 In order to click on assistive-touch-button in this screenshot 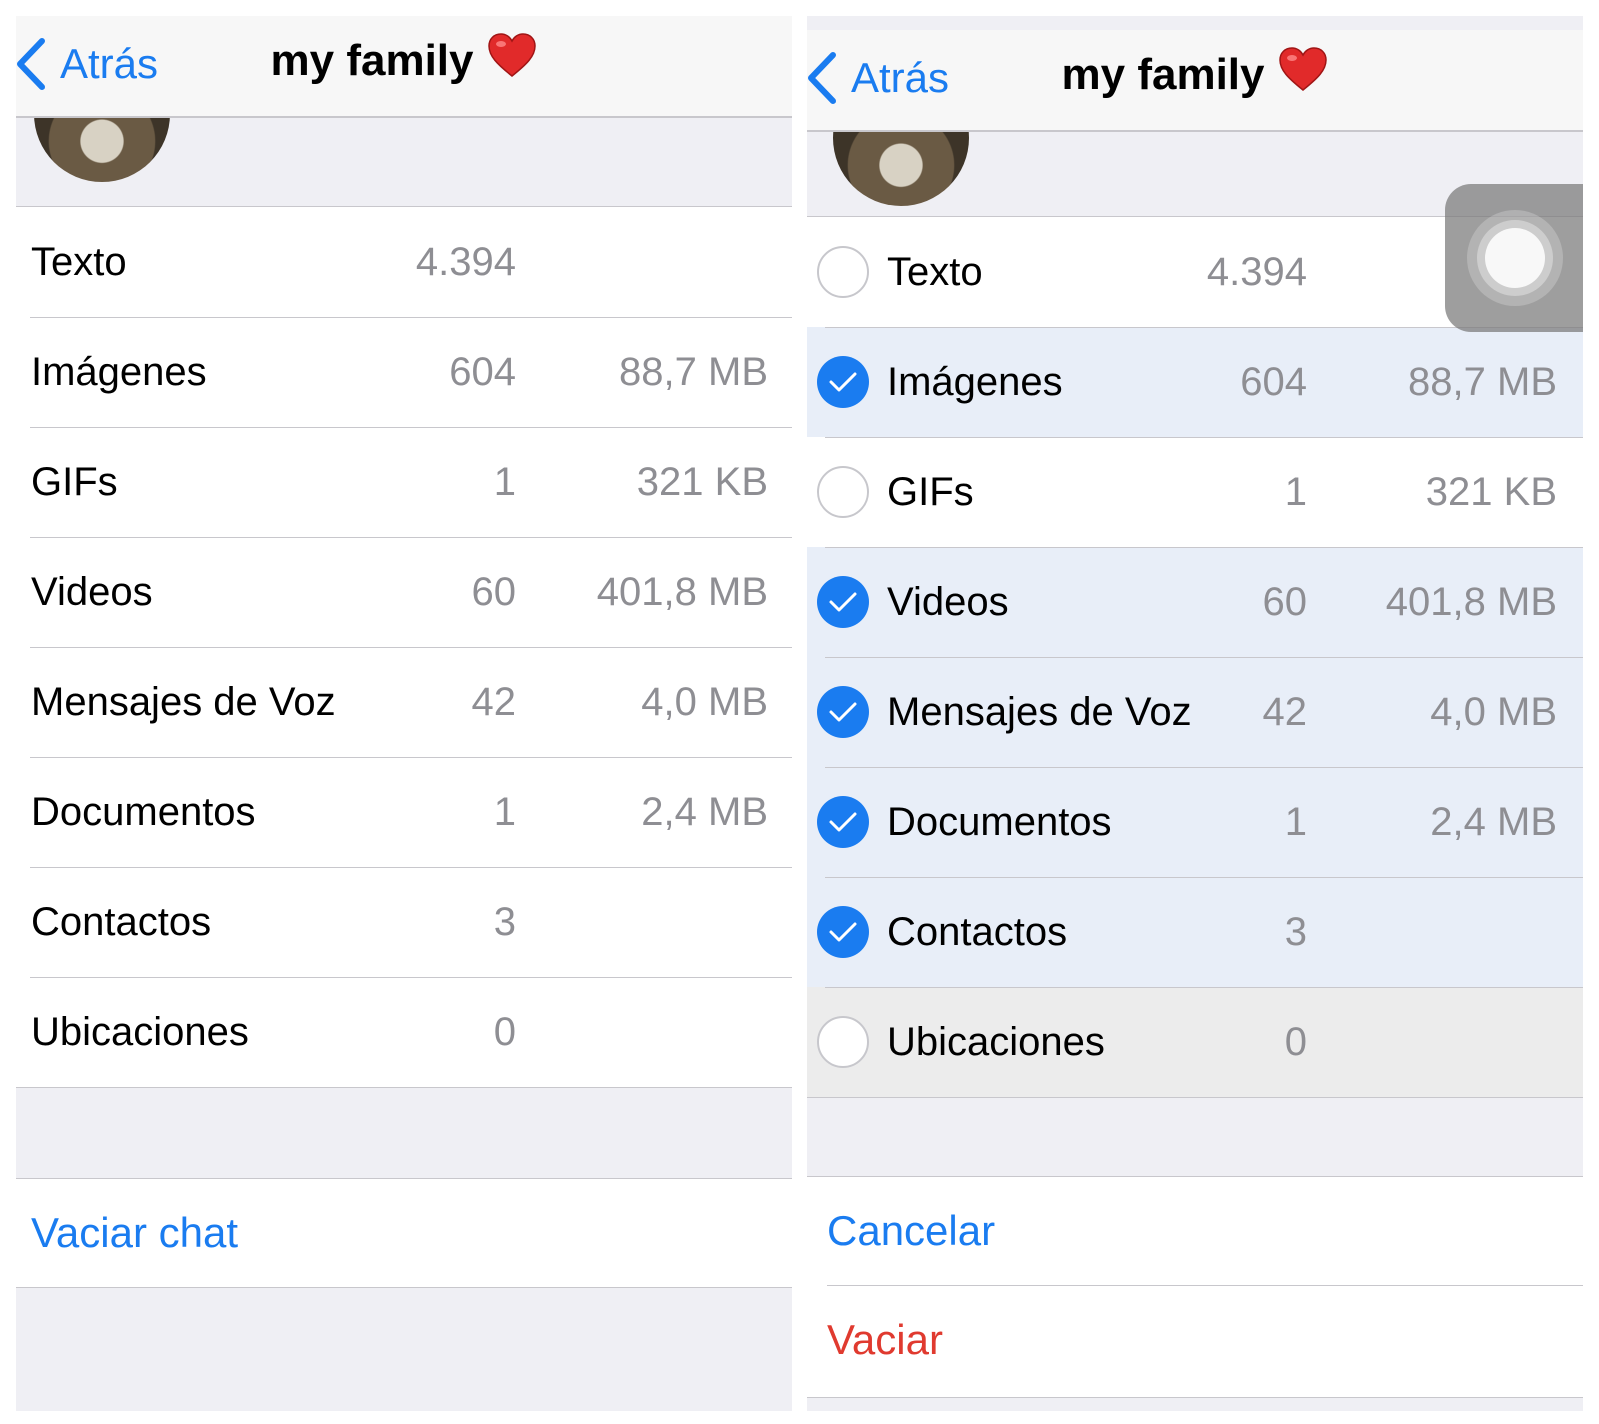, I will do `click(1514, 258)`.